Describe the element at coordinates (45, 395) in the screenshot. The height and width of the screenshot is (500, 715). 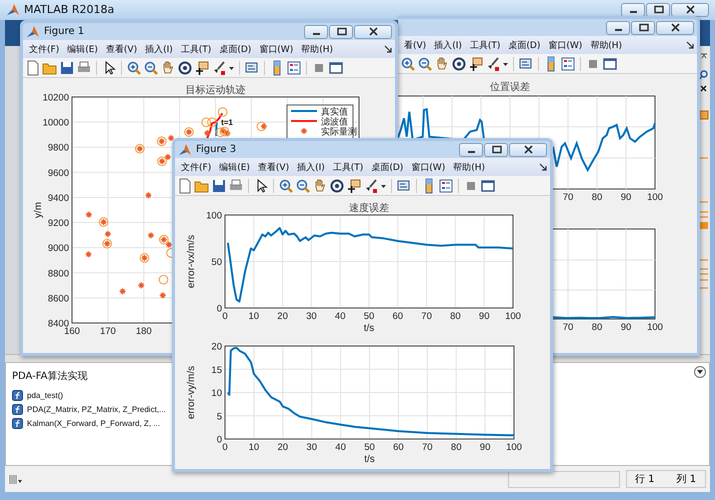
I see `function-item: pda_test()` at that location.